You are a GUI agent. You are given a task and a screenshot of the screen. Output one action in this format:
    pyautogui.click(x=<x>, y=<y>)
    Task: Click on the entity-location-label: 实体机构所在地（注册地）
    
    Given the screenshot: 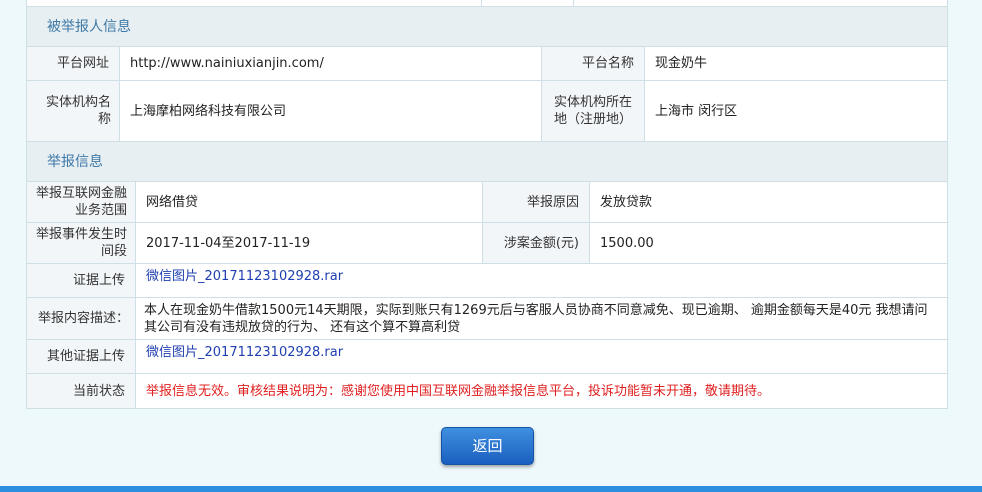 What is the action you would take?
    pyautogui.click(x=593, y=111)
    